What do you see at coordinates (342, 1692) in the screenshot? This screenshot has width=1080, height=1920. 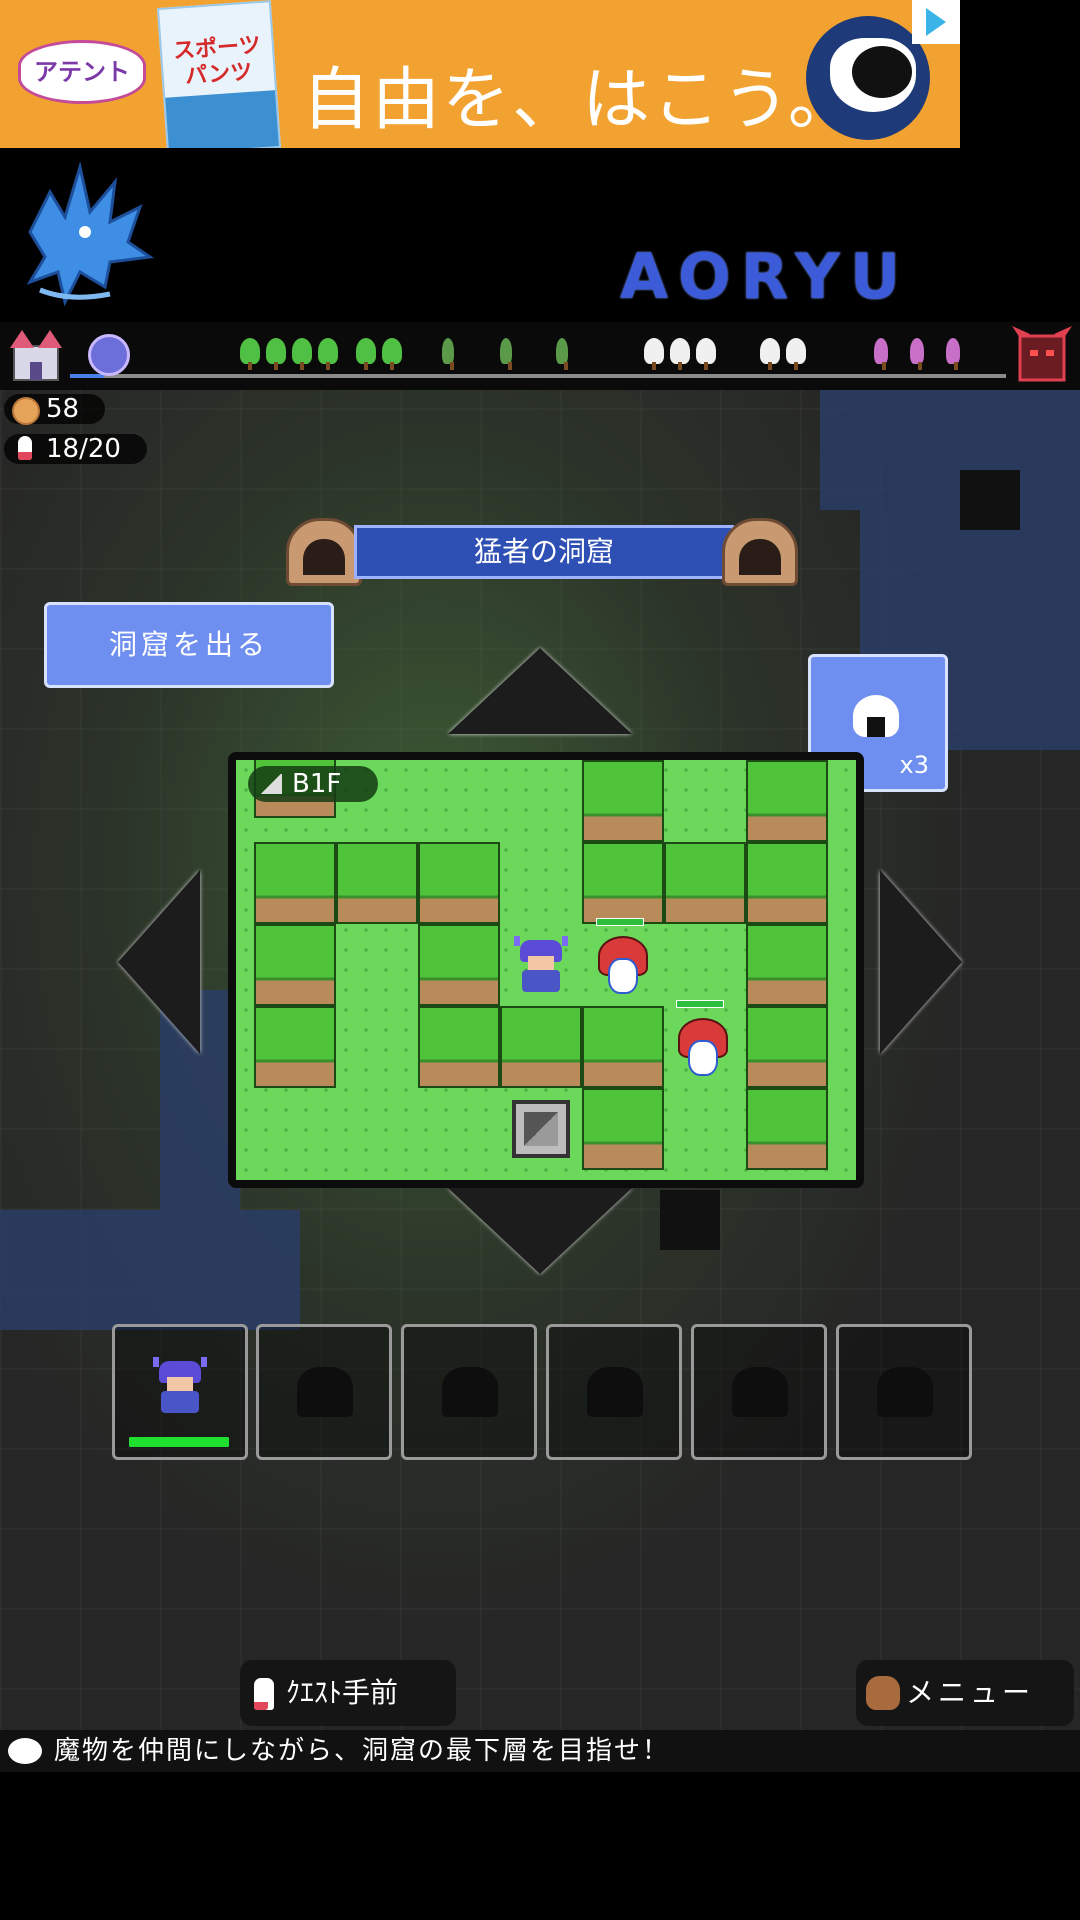 I see `quest-label: ｸｴｽﾄ手前` at bounding box center [342, 1692].